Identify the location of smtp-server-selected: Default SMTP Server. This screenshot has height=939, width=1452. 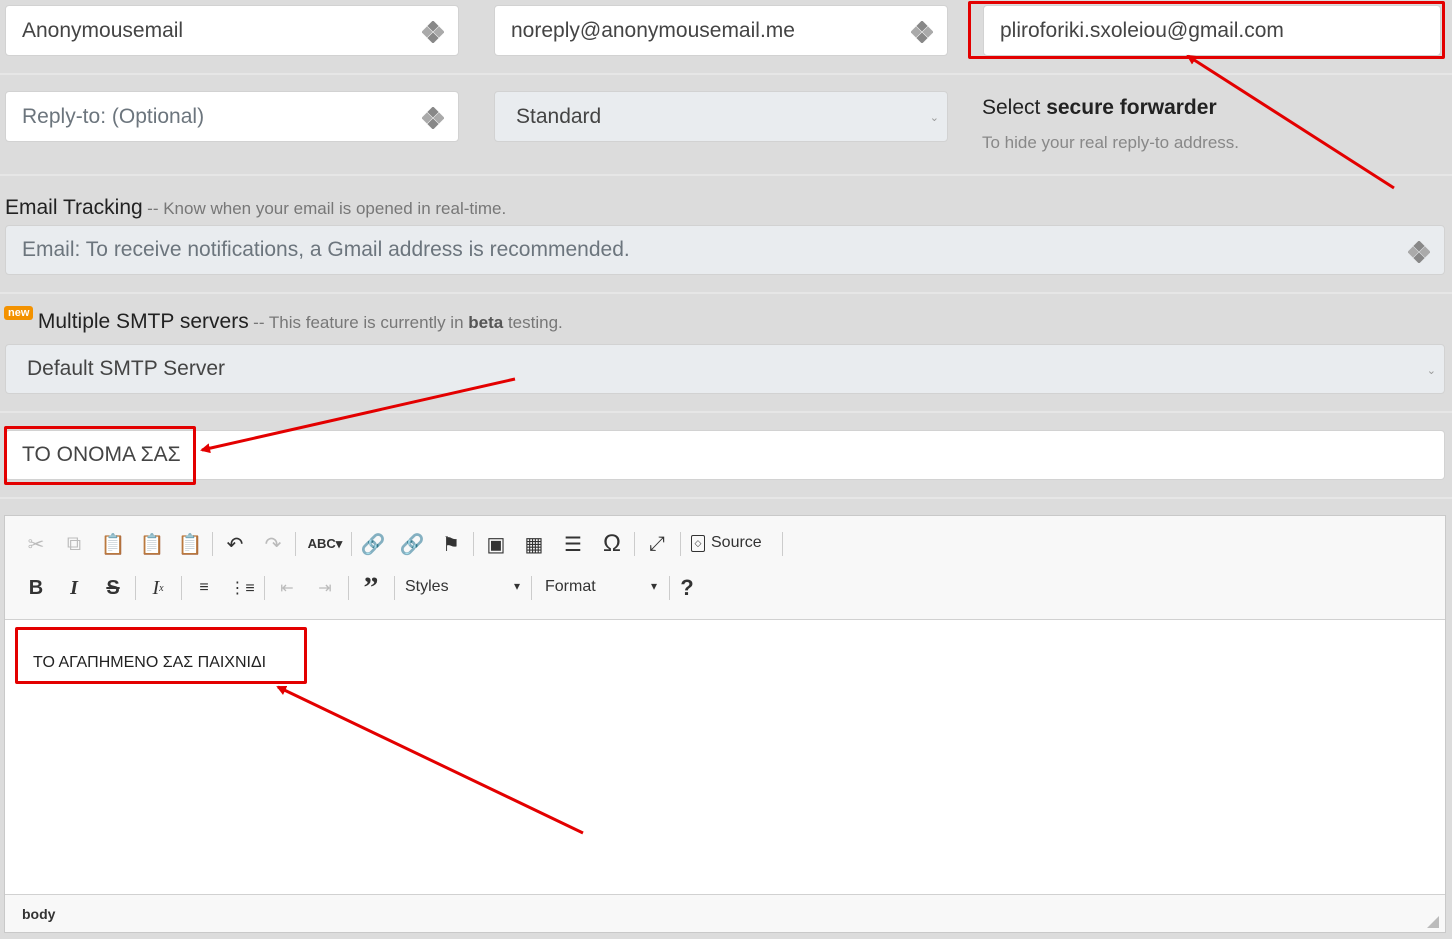
(126, 368).